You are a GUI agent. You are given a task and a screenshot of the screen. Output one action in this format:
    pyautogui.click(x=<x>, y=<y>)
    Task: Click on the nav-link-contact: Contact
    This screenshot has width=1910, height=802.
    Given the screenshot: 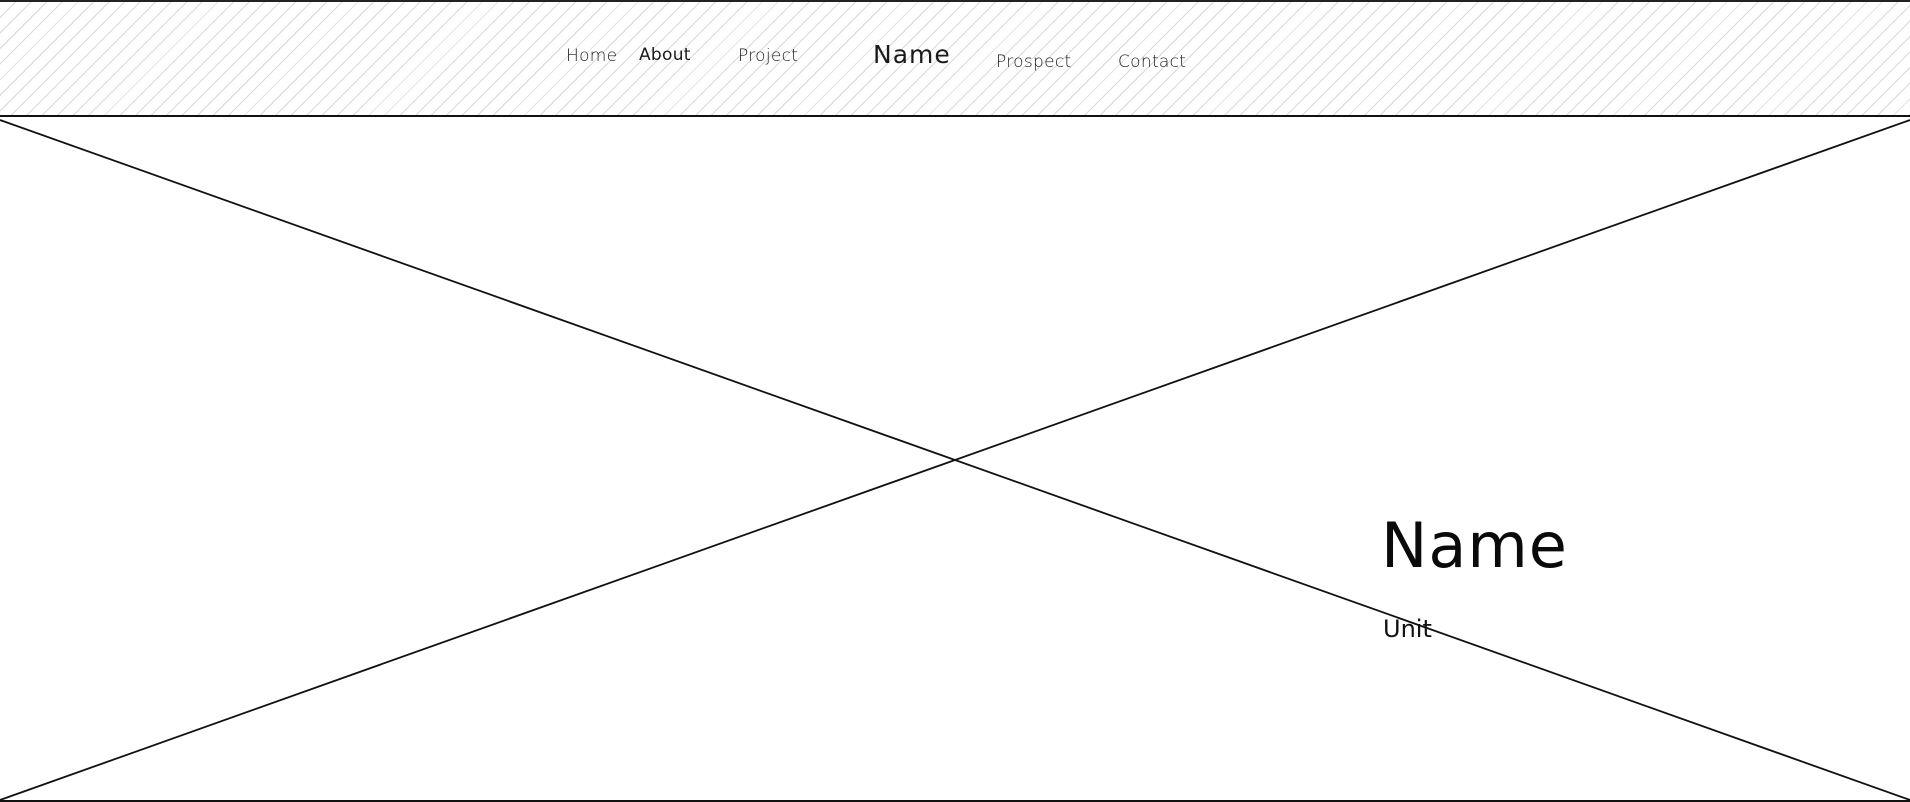 What is the action you would take?
    pyautogui.click(x=1152, y=62)
    